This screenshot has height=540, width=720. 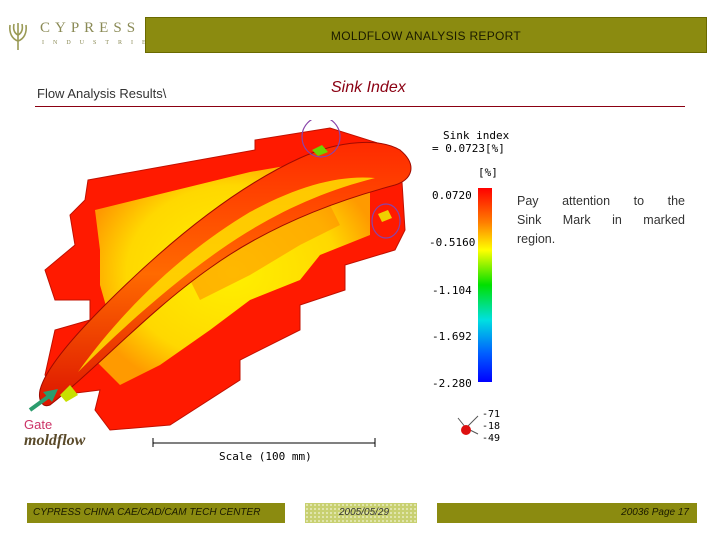 What do you see at coordinates (491, 438) in the screenshot?
I see `axis-value: -49` at bounding box center [491, 438].